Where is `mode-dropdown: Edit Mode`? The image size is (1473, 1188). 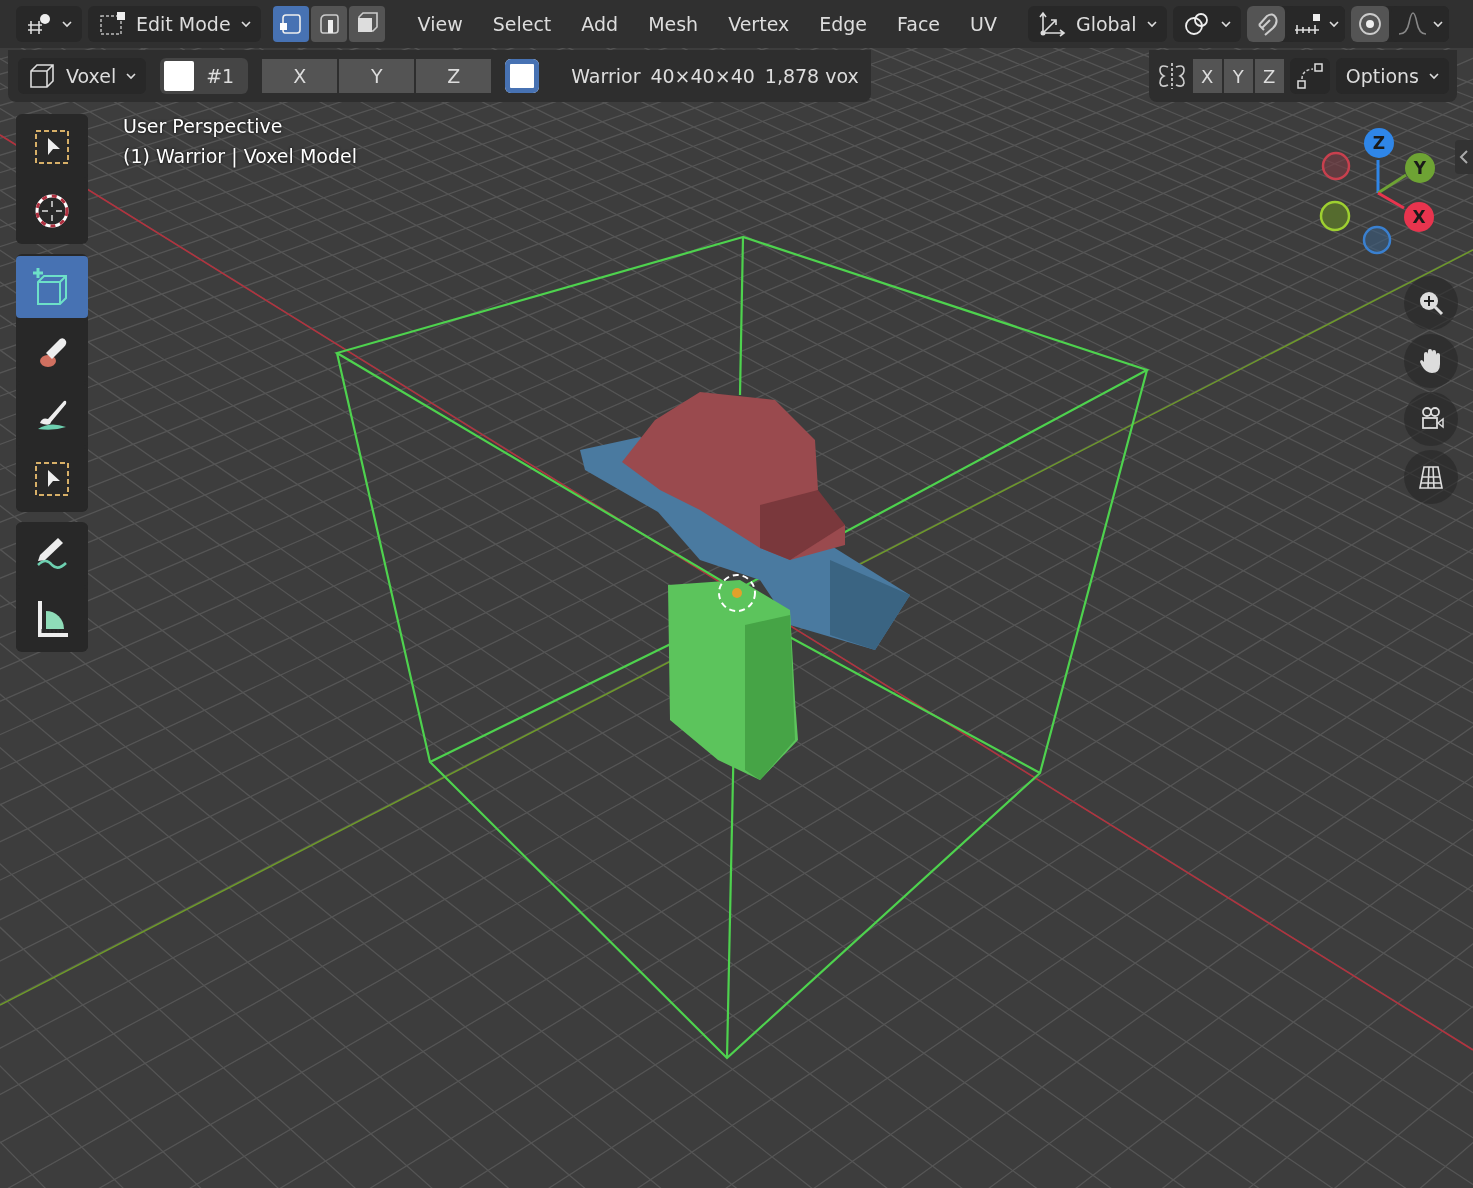 mode-dropdown: Edit Mode is located at coordinates (174, 24).